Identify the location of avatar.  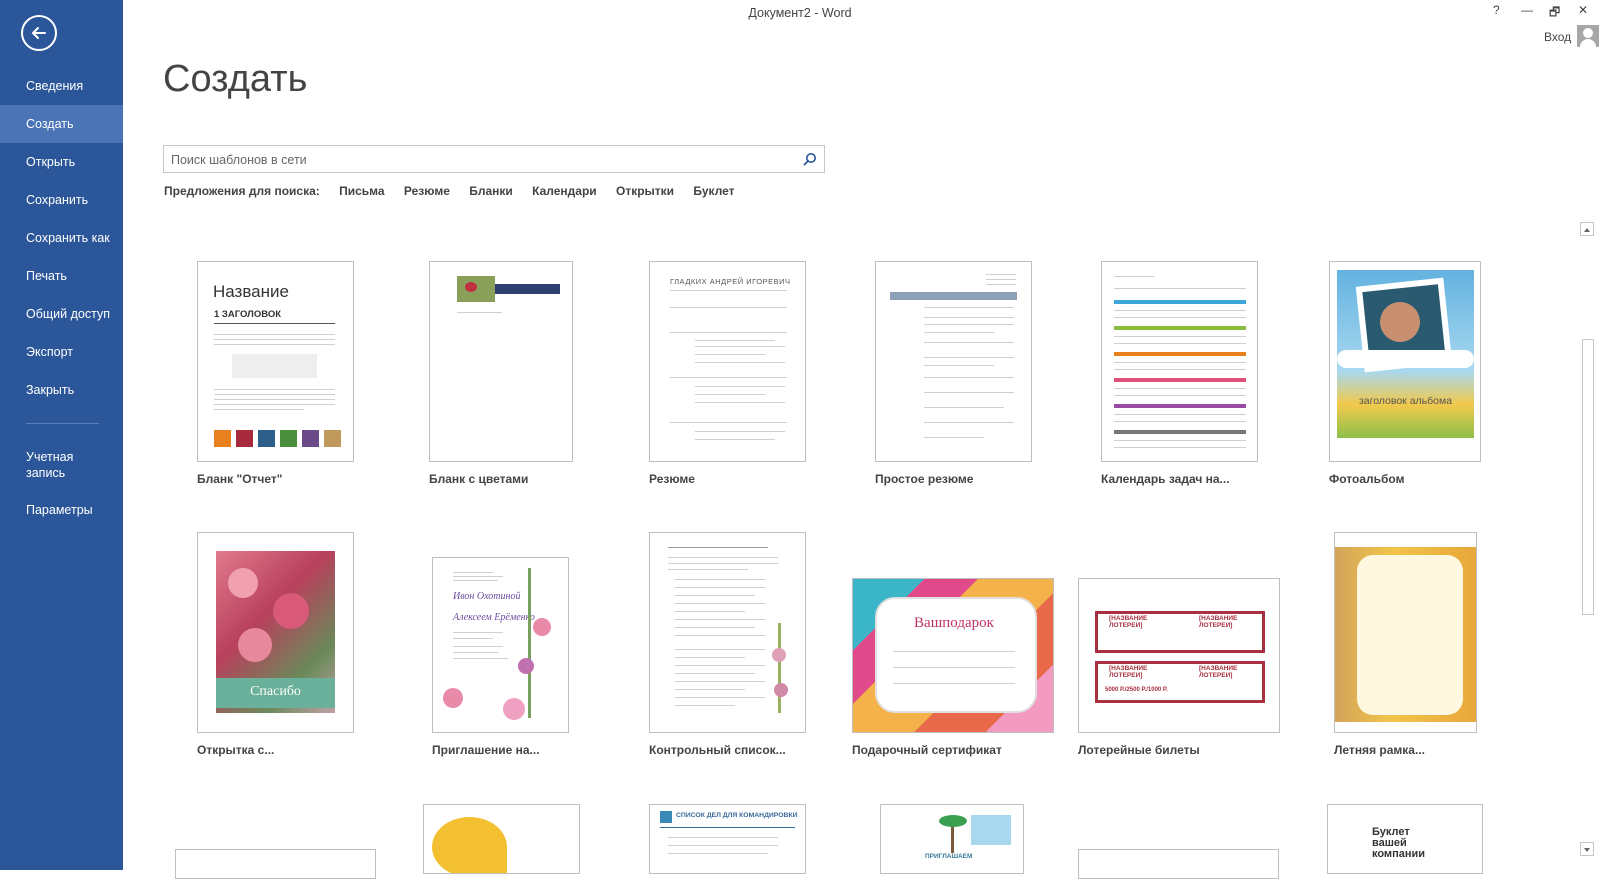
(1588, 36).